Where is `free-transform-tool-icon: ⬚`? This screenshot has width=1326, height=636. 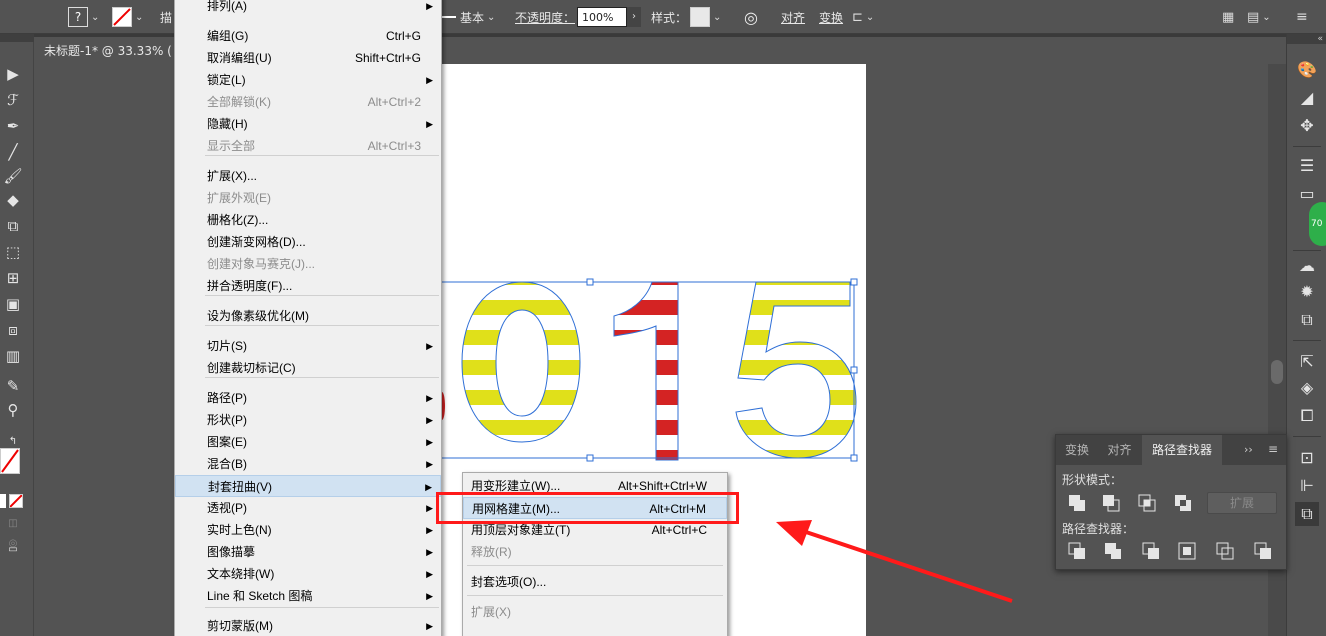
free-transform-tool-icon: ⬚ is located at coordinates (13, 252).